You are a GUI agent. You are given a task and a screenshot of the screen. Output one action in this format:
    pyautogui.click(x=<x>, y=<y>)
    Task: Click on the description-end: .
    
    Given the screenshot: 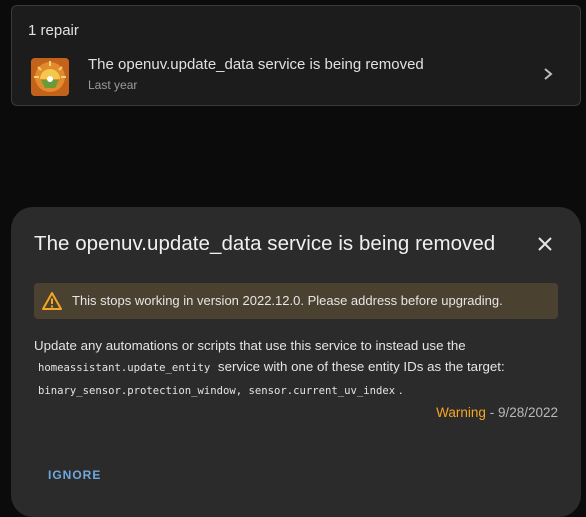 What is the action you would take?
    pyautogui.click(x=400, y=389)
    